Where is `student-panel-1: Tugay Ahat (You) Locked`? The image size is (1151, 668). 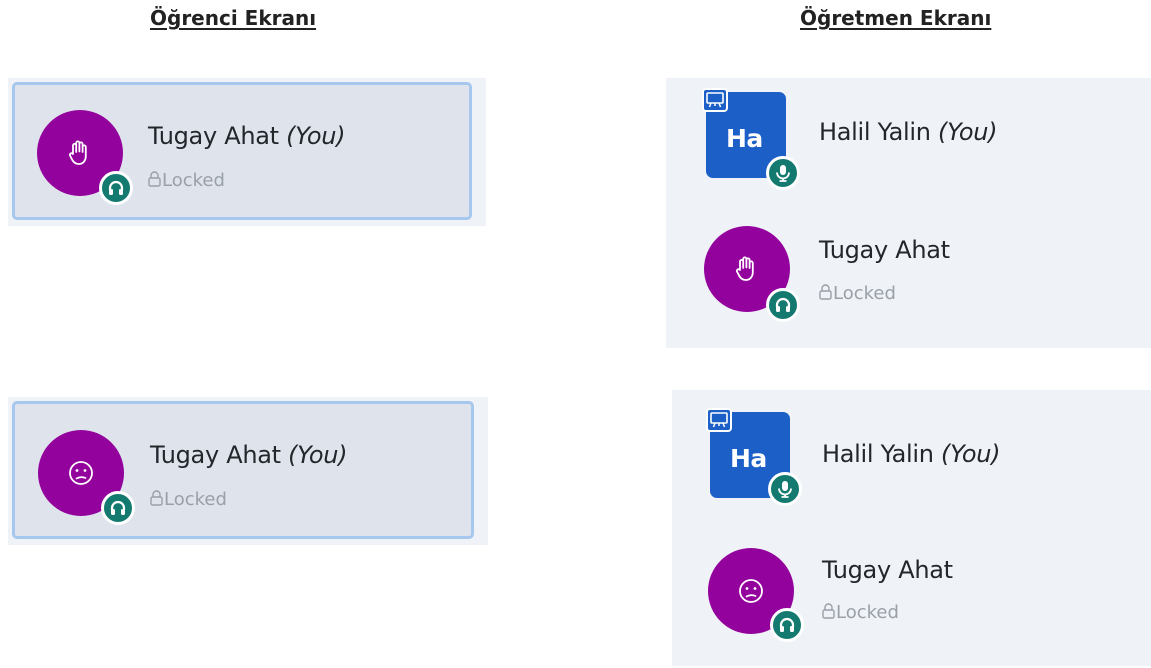 student-panel-1: Tugay Ahat (You) Locked is located at coordinates (247, 152).